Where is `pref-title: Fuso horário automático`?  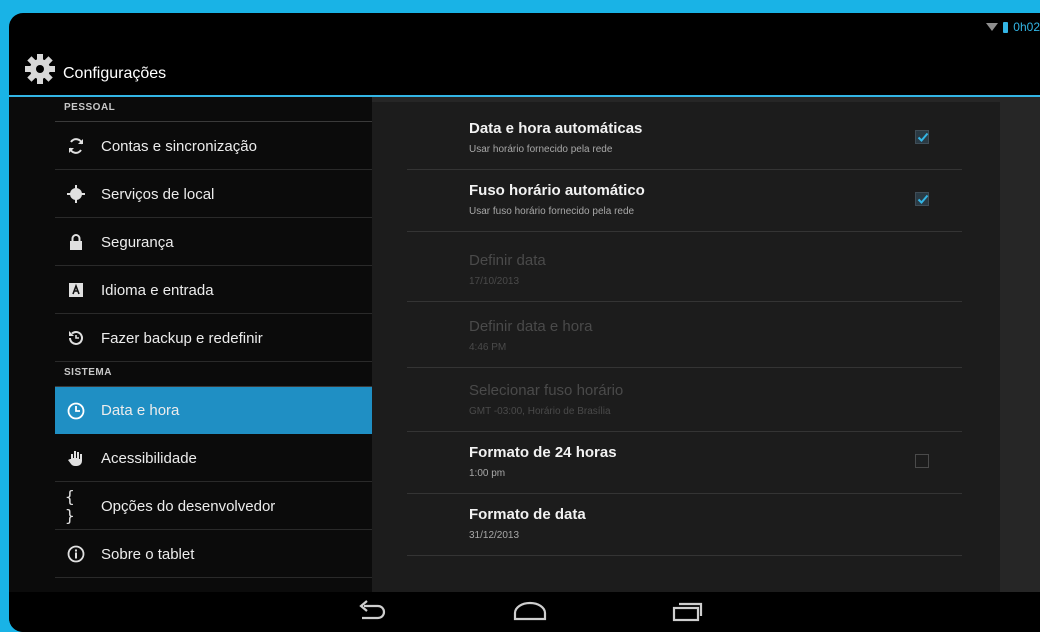 pref-title: Fuso horário automático is located at coordinates (557, 190).